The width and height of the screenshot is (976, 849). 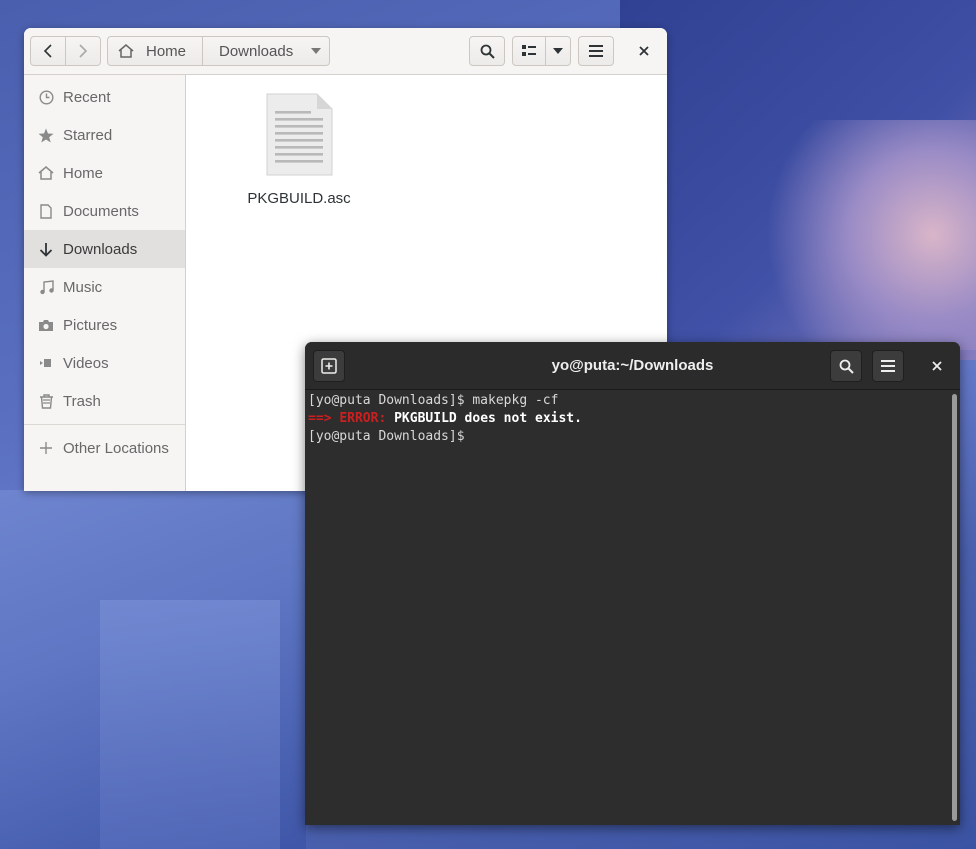 What do you see at coordinates (488, 418) in the screenshot?
I see `error-message: PKGBUILD does not exist.` at bounding box center [488, 418].